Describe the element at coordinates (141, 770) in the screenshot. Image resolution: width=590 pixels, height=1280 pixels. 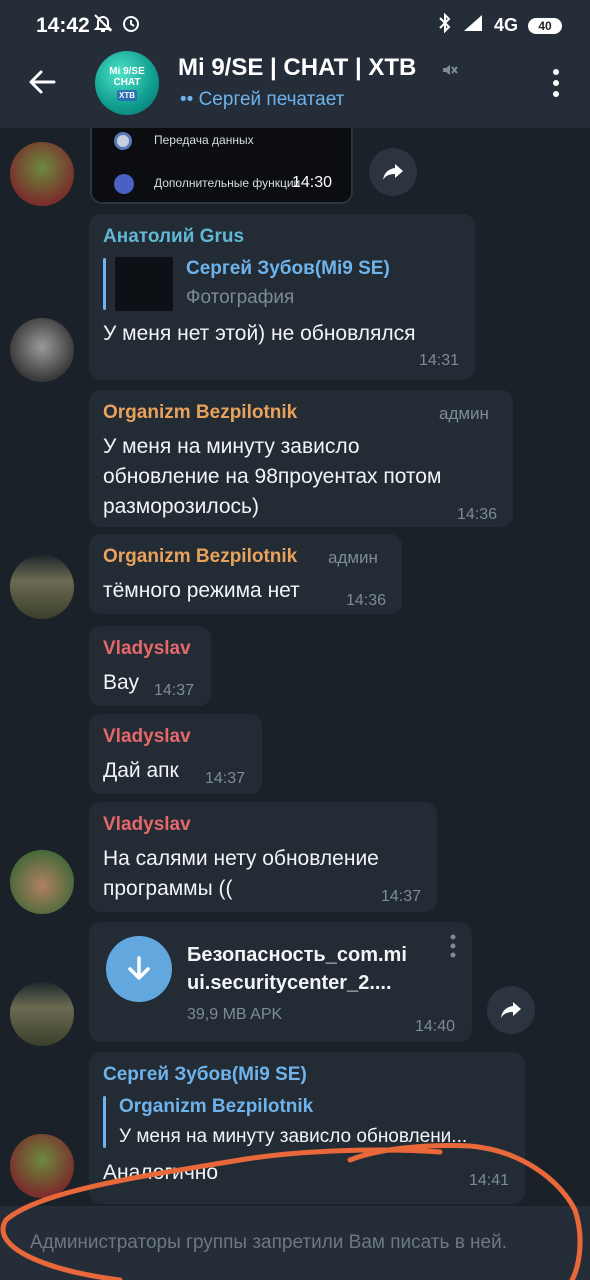
I see `message-text: Дай апк` at that location.